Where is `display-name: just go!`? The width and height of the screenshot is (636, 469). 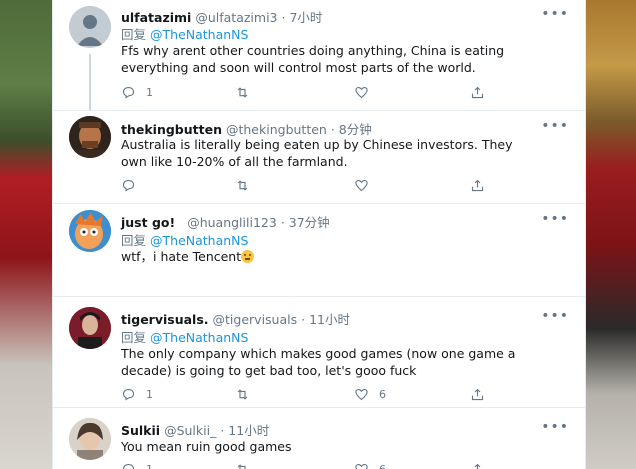 display-name: just go! is located at coordinates (148, 222).